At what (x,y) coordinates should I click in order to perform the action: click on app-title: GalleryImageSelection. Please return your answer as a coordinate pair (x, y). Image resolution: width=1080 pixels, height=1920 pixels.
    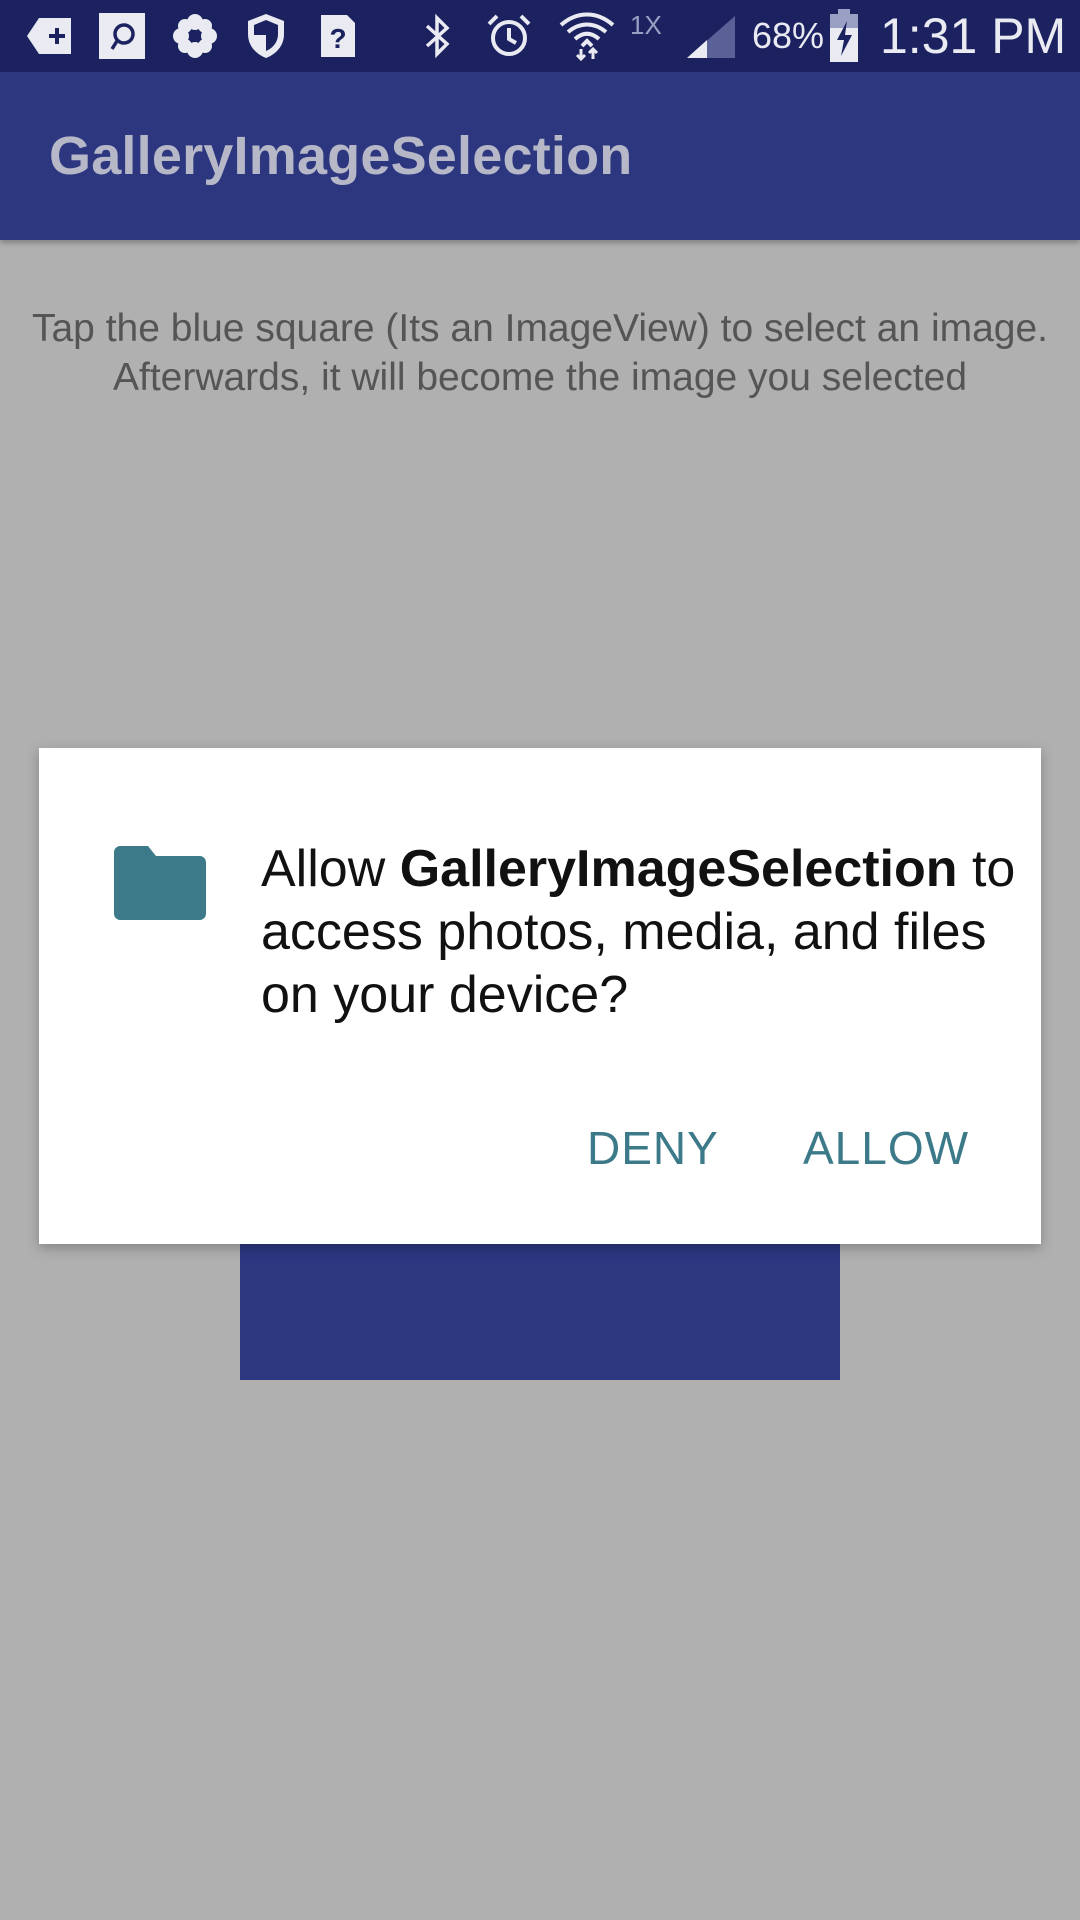
    Looking at the image, I should click on (341, 156).